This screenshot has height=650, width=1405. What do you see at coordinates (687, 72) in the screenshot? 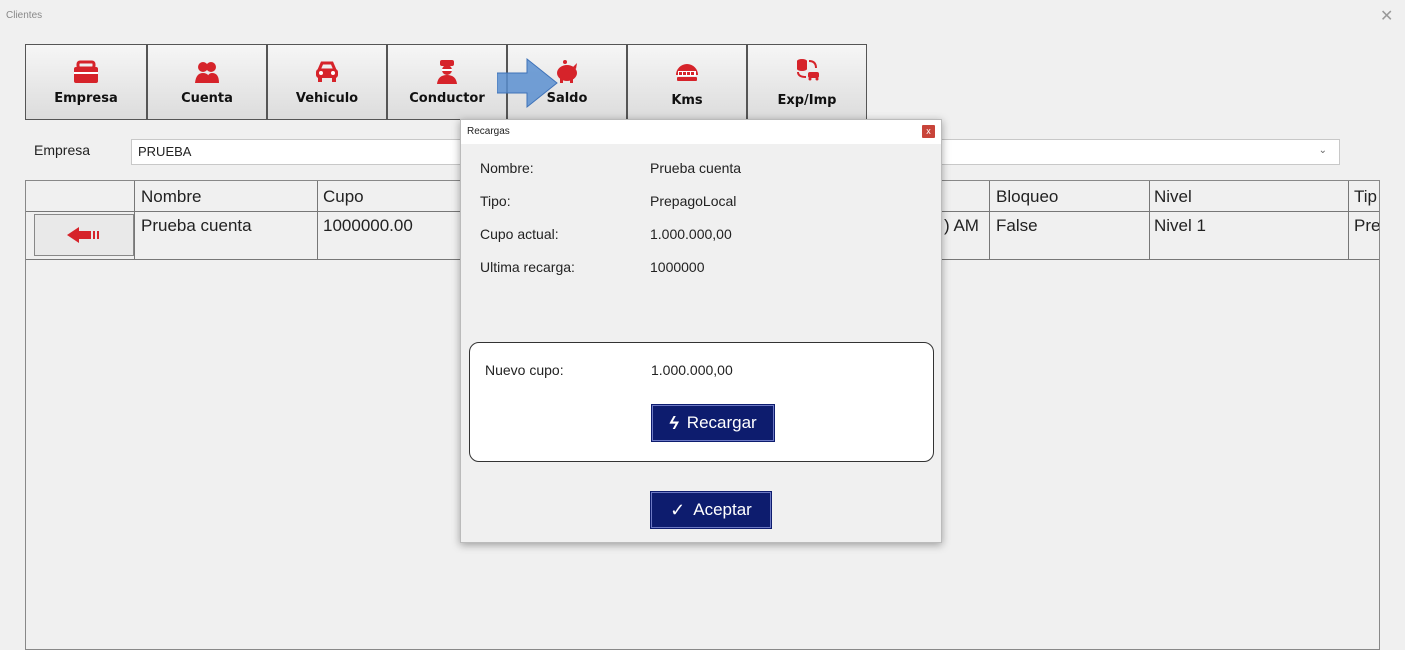
I see `odometer-icon` at bounding box center [687, 72].